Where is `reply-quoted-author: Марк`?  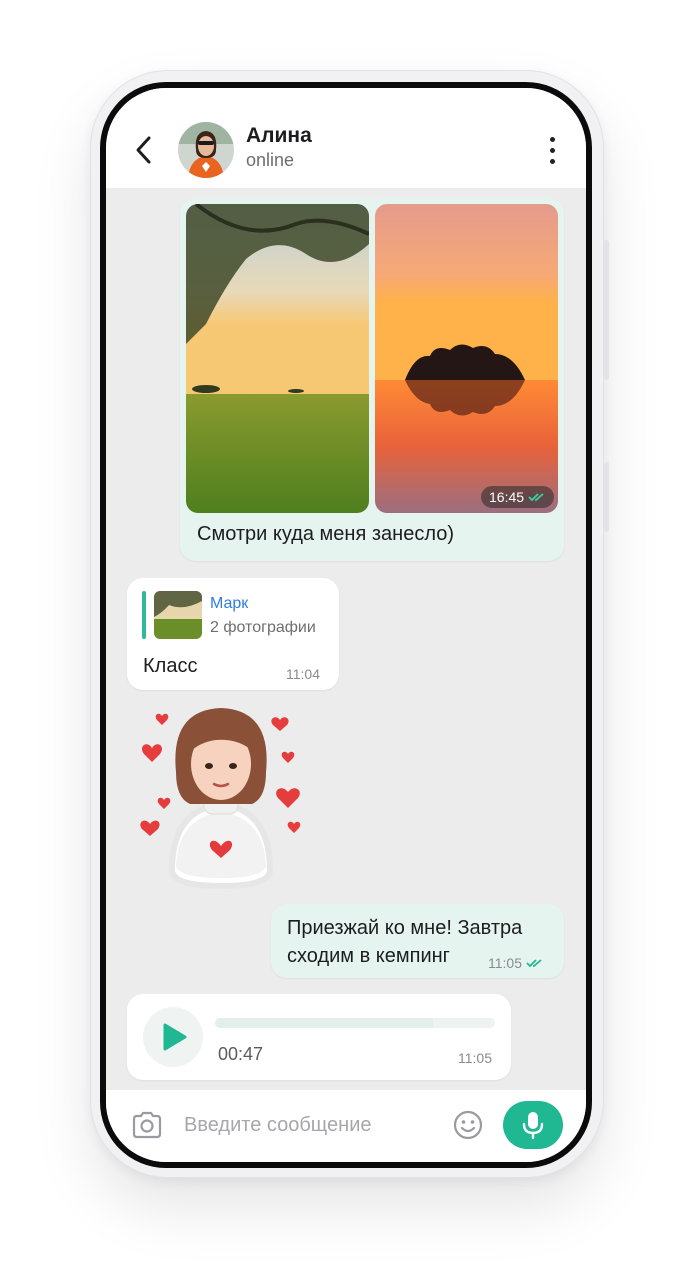 reply-quoted-author: Марк is located at coordinates (229, 604).